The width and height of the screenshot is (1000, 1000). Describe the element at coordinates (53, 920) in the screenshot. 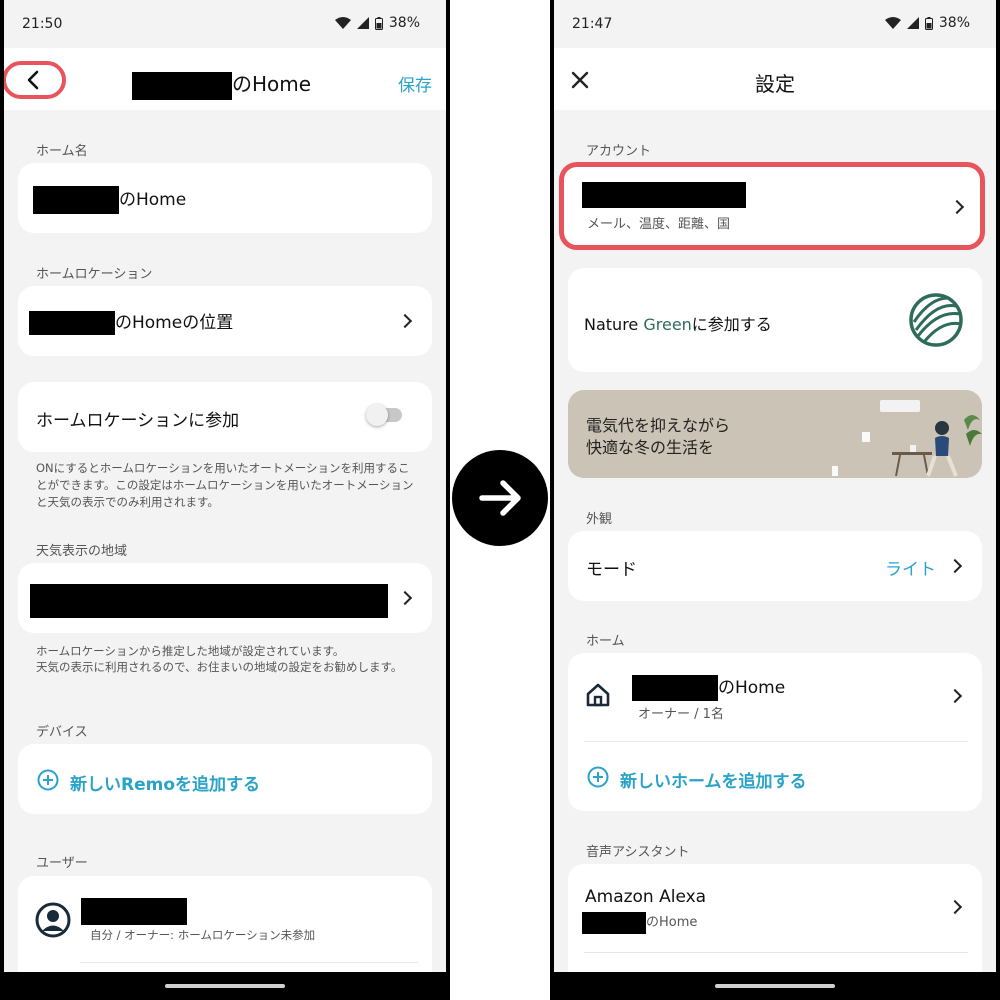

I see `user-avatar-icon` at that location.